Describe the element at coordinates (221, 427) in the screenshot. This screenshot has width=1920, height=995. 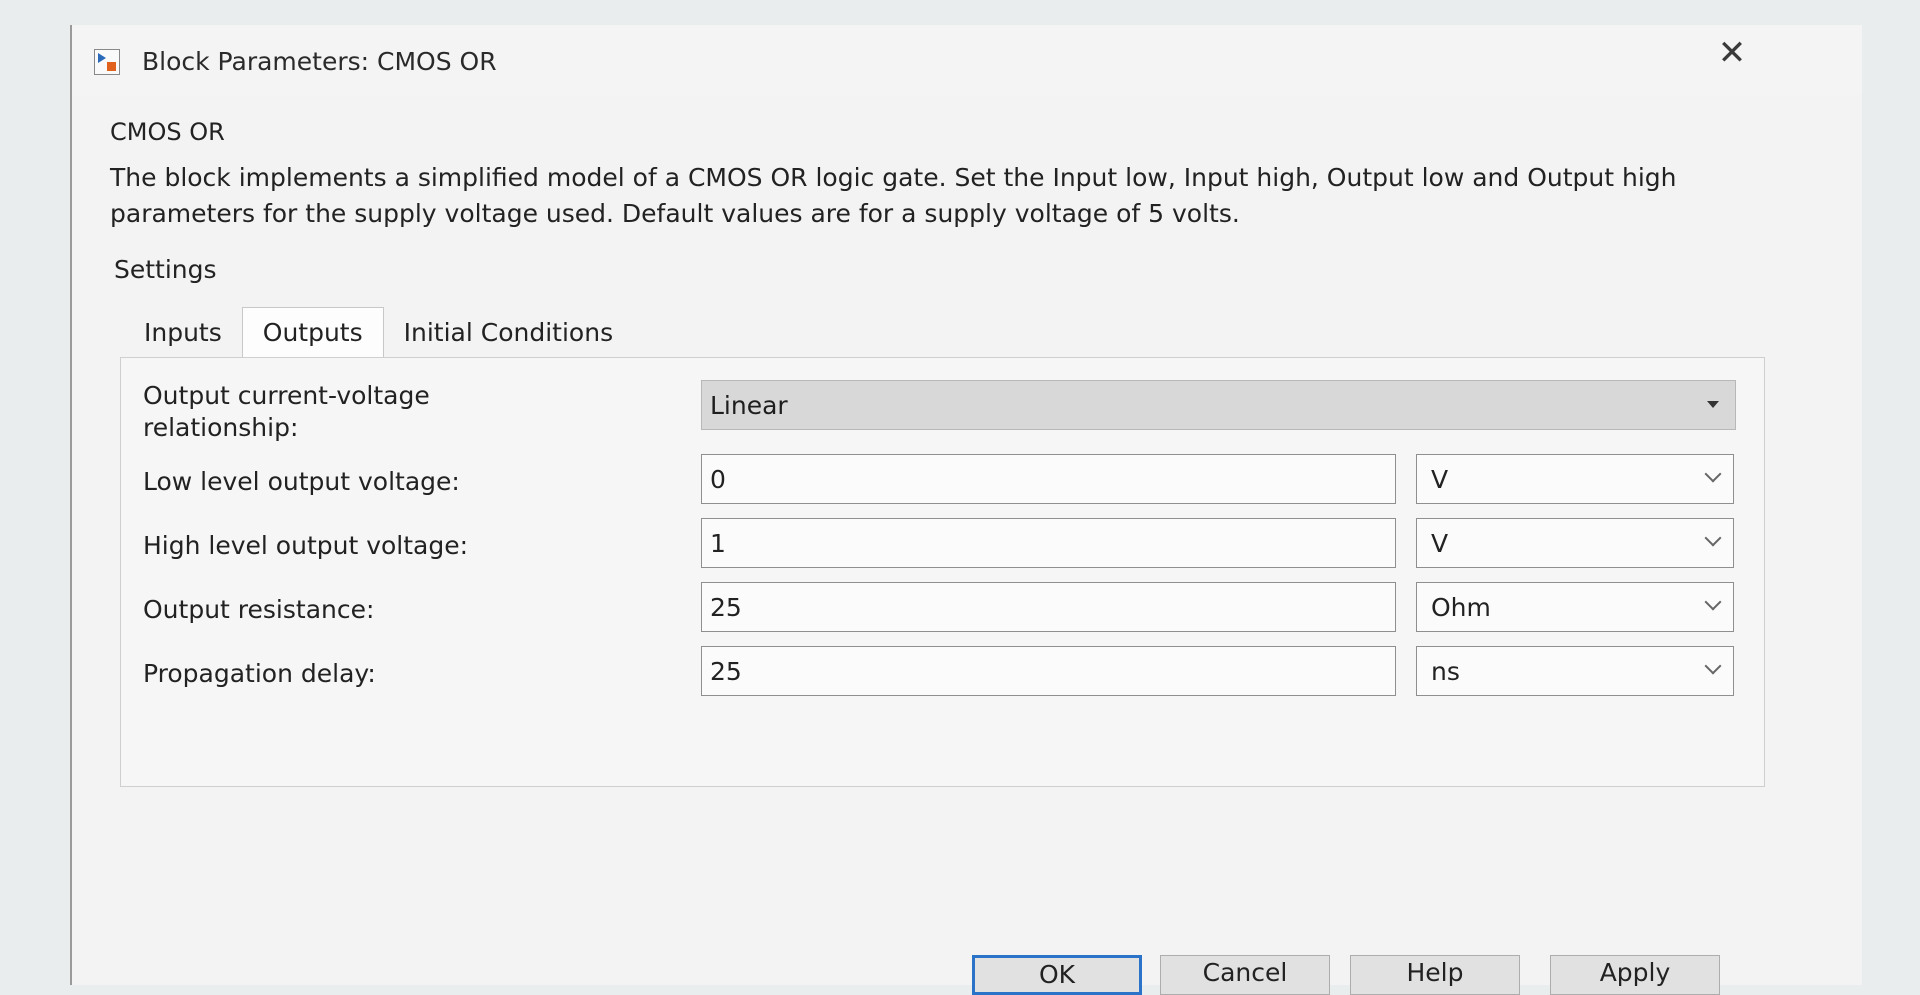
I see `iv-relationship-label-line2: relationship:` at that location.